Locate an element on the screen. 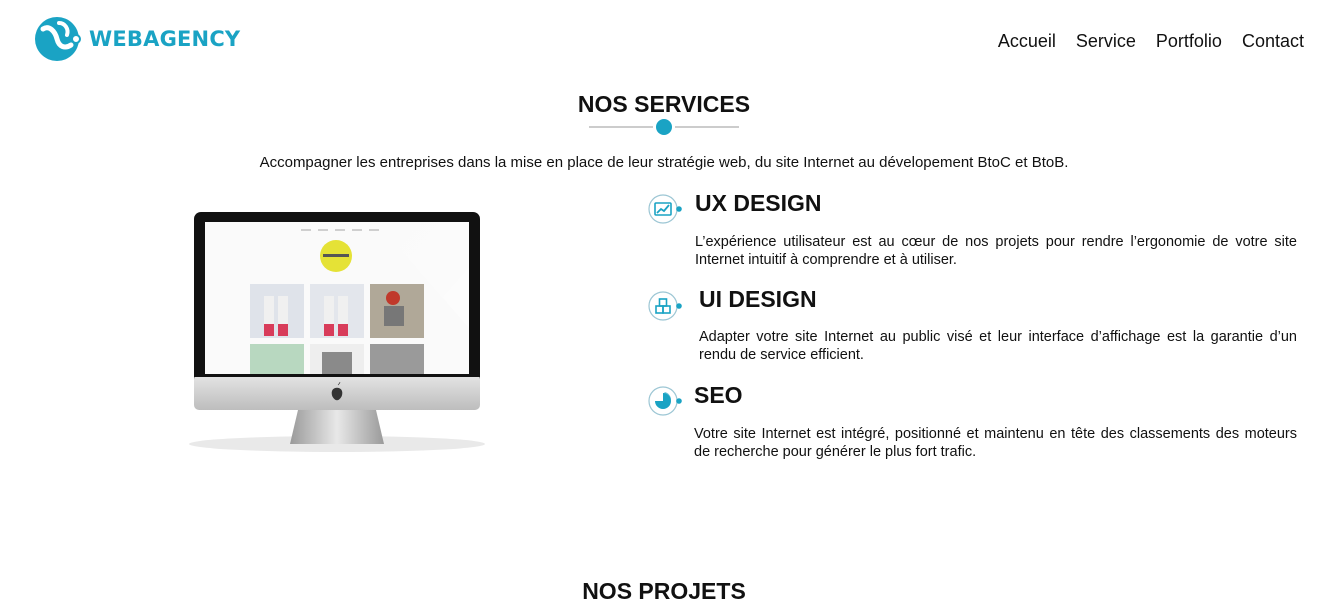  nav-accueil: Accueil is located at coordinates (1027, 41).